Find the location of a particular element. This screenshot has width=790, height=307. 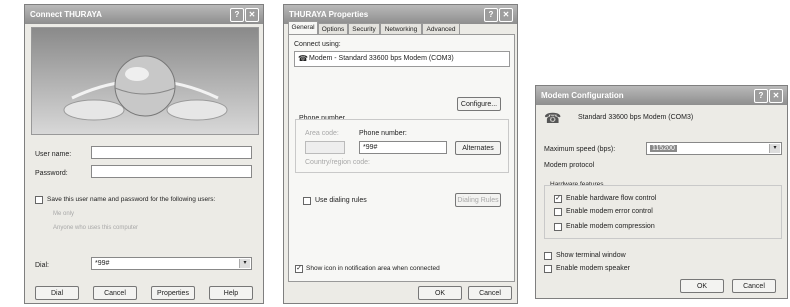

error-control-label: Enable modem error control is located at coordinates (609, 211).